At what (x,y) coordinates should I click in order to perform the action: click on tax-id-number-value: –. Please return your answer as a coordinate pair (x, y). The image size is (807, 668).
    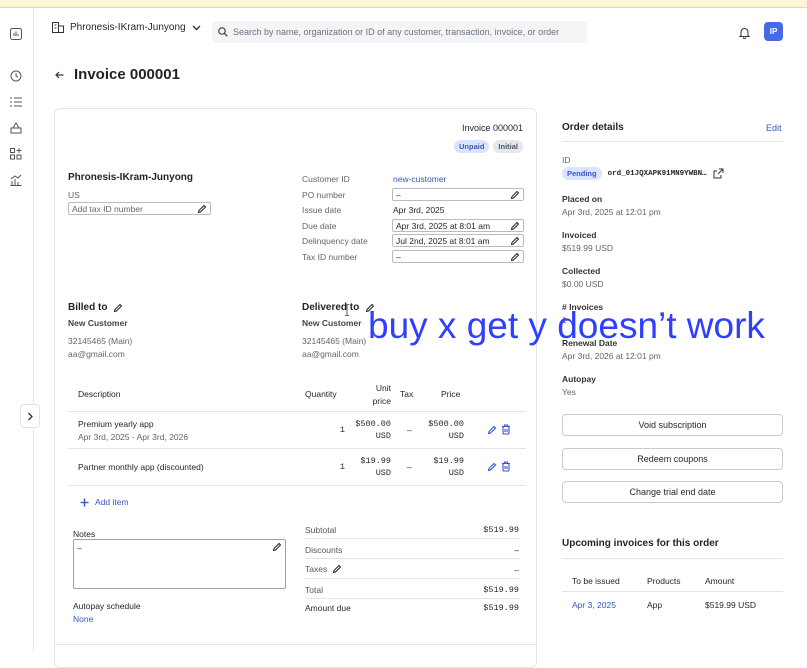
    Looking at the image, I should click on (398, 256).